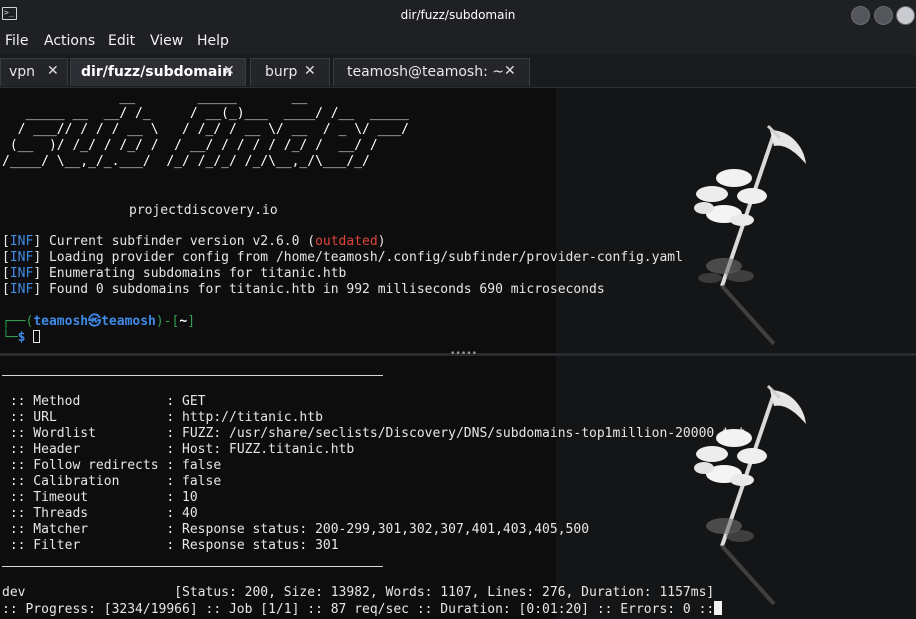 The image size is (916, 619). I want to click on config-key: :: Filter, so click(84, 545).